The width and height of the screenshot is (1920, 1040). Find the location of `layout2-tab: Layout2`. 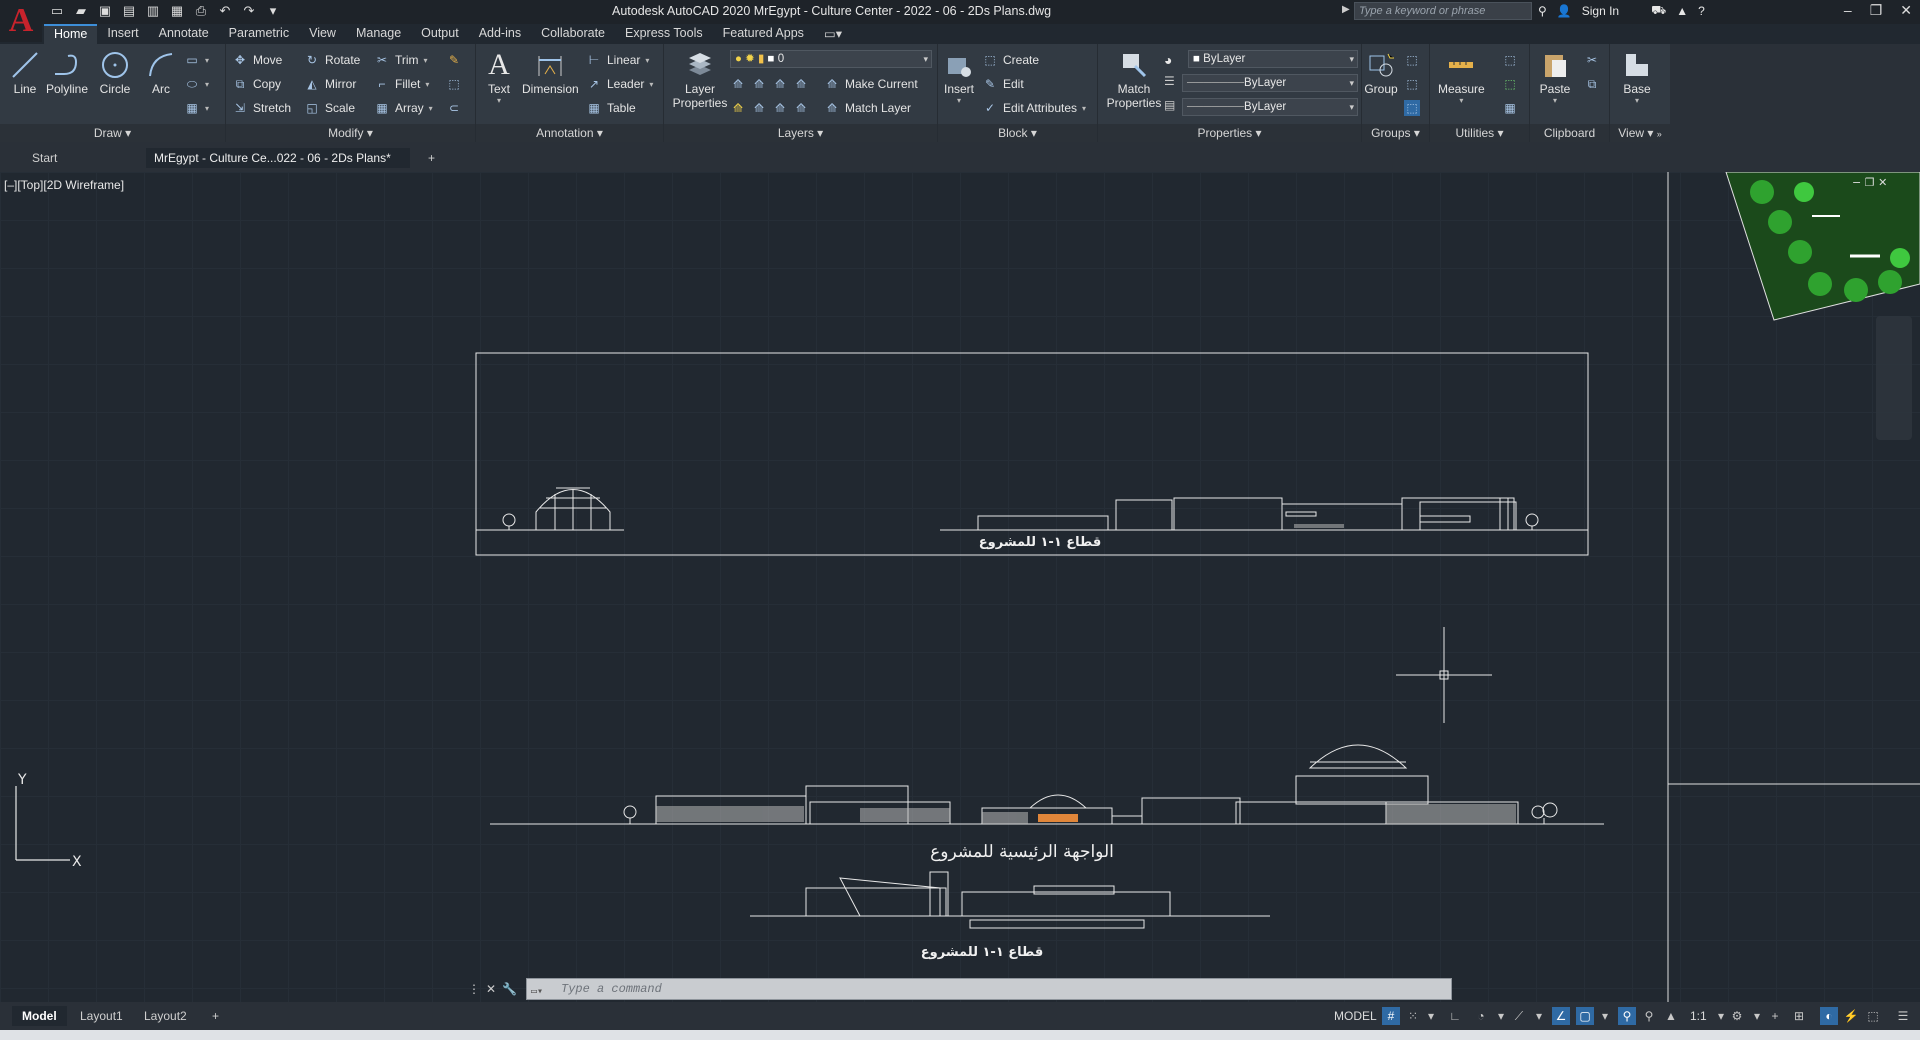

layout2-tab: Layout2 is located at coordinates (165, 1016).